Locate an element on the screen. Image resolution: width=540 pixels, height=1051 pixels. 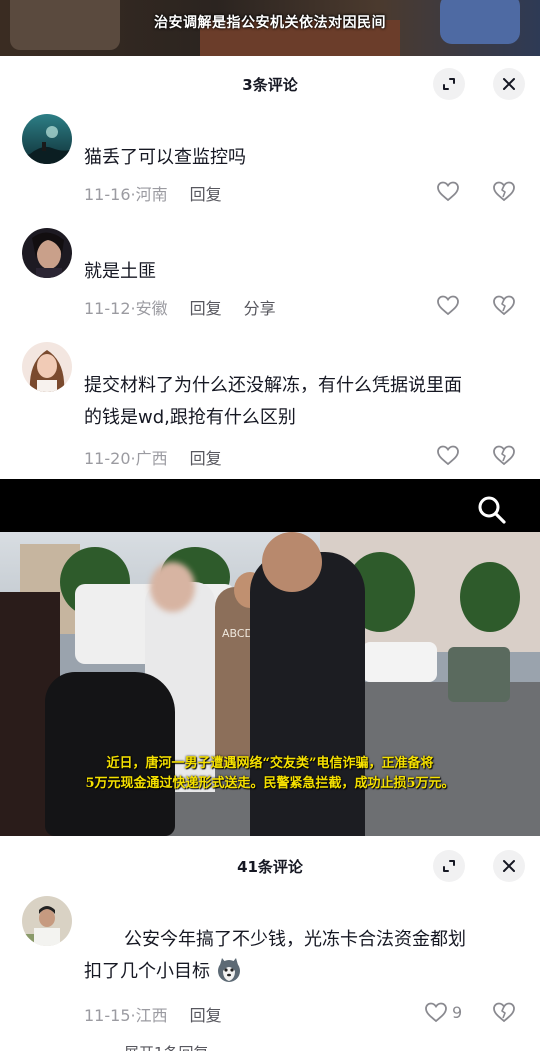
search-icon is located at coordinates (492, 510).